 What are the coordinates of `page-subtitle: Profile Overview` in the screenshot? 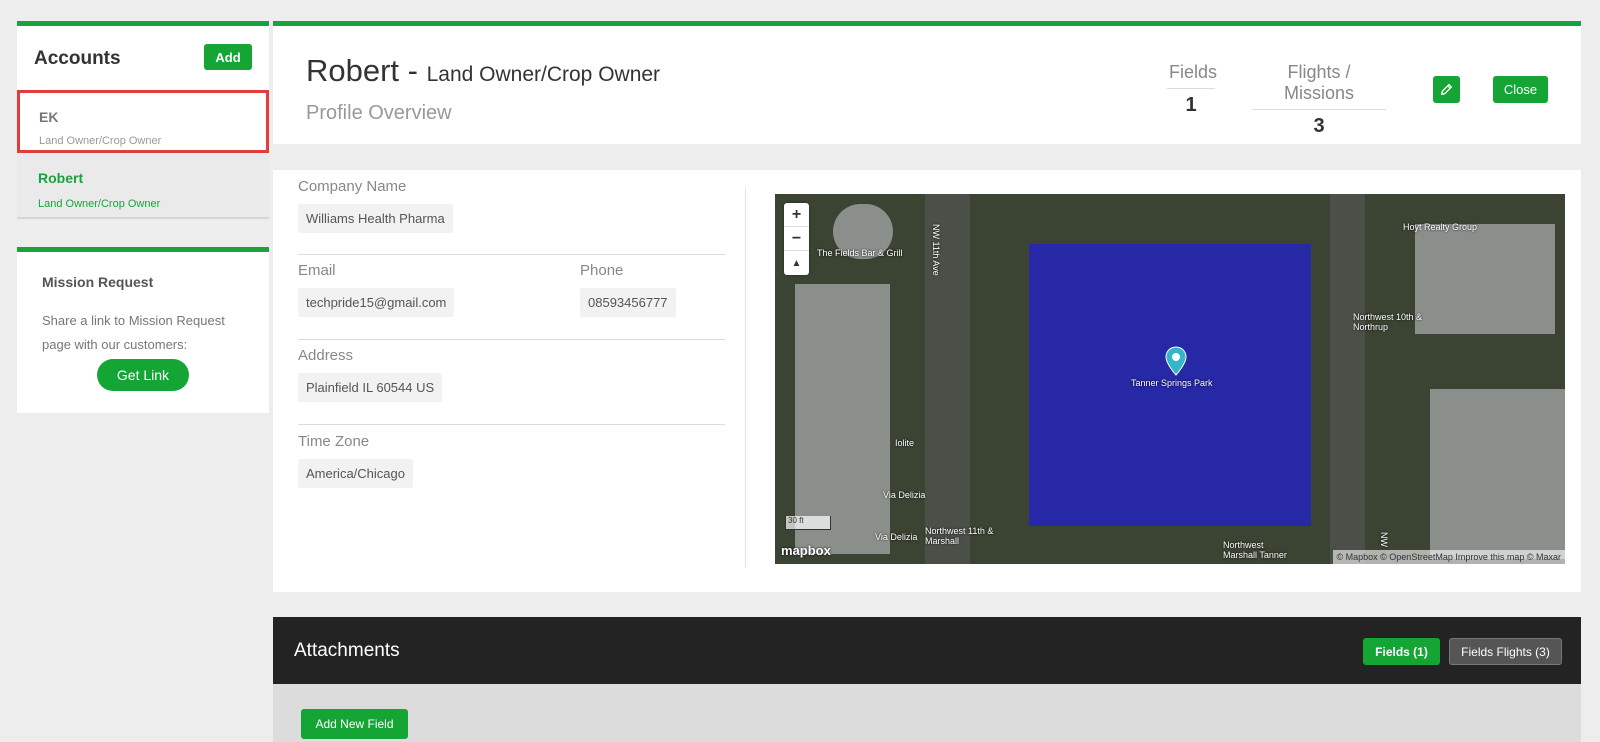 It's located at (379, 113).